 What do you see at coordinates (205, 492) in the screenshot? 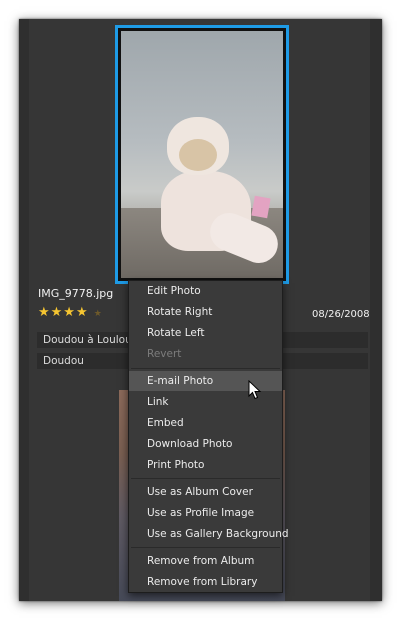
I see `menu-item-use-as-album-cover: Use as Album Cover` at bounding box center [205, 492].